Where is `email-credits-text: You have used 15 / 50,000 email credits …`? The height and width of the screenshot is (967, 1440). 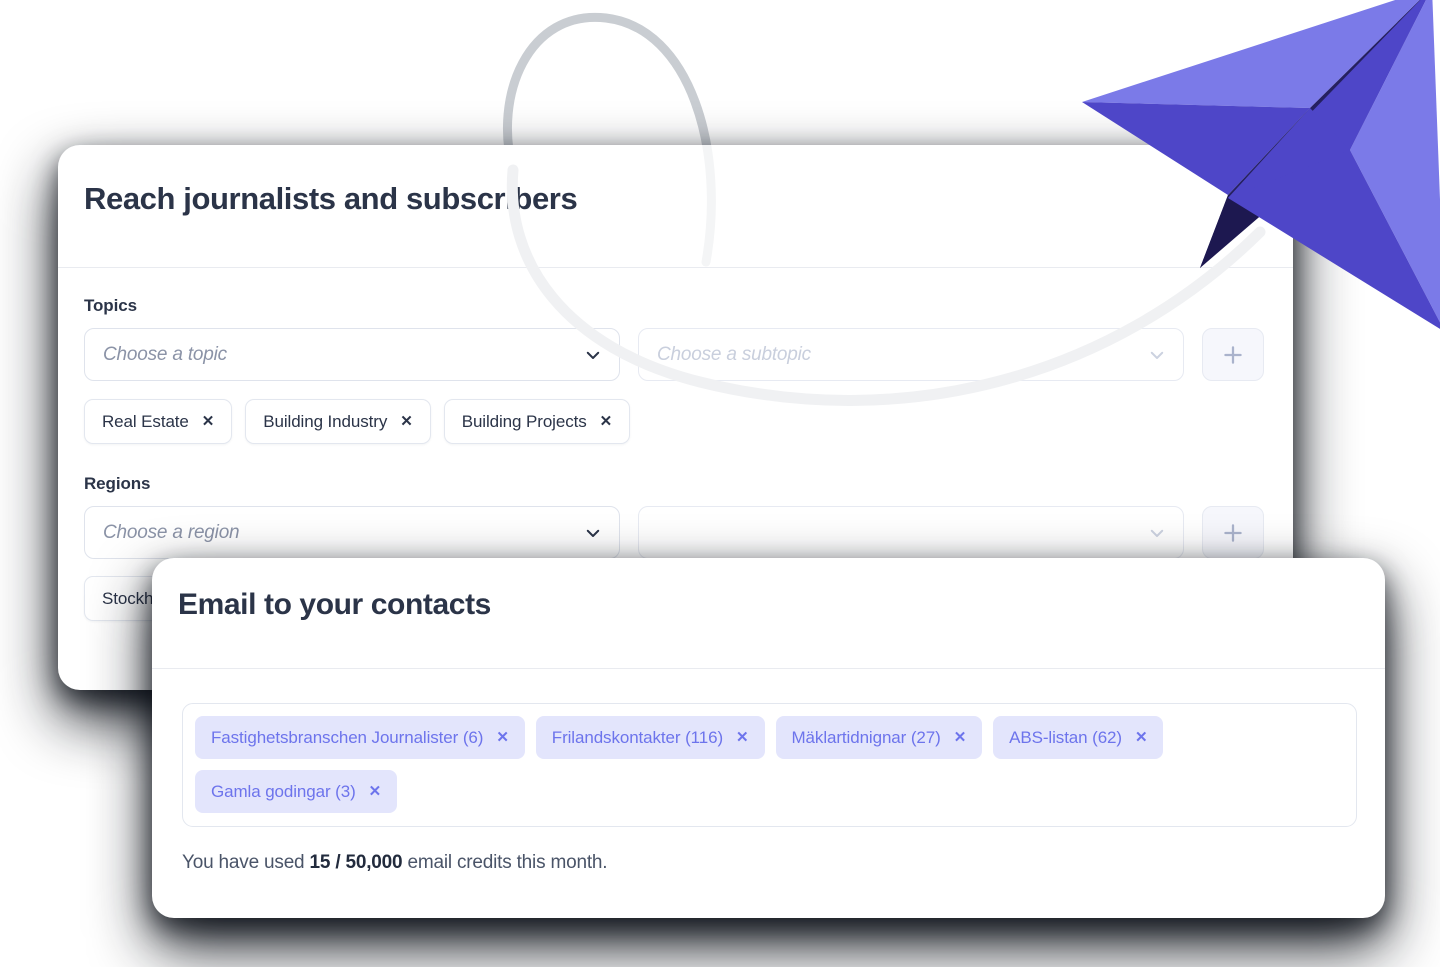 email-credits-text: You have used 15 / 50,000 email credits … is located at coordinates (769, 863).